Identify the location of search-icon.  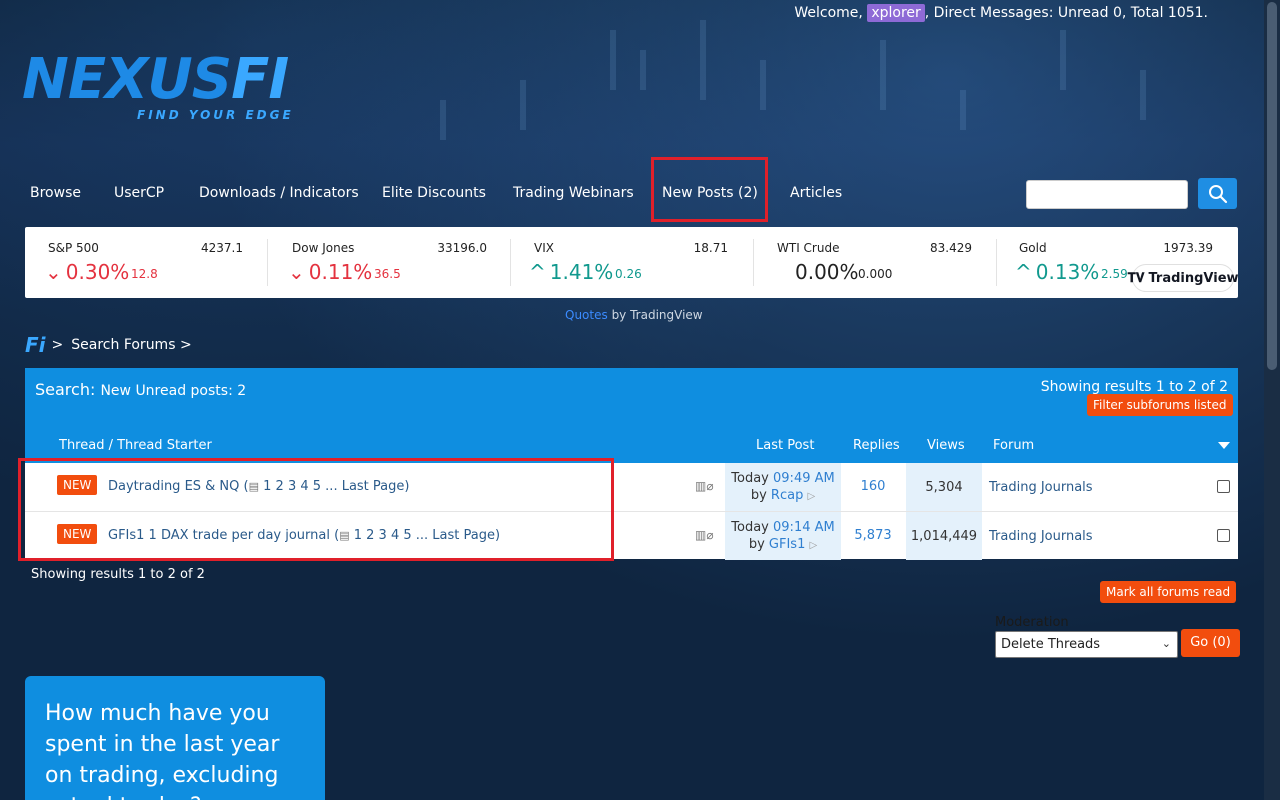
(1217, 193).